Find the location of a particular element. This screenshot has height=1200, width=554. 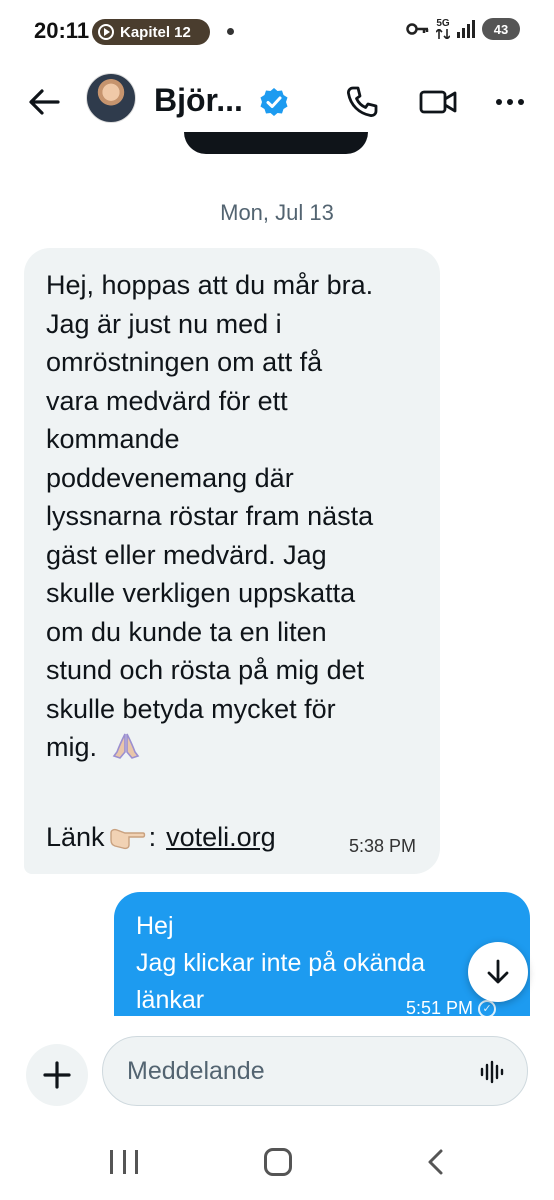

message-line: Hej, hoppas att du mår bra. is located at coordinates (210, 285).